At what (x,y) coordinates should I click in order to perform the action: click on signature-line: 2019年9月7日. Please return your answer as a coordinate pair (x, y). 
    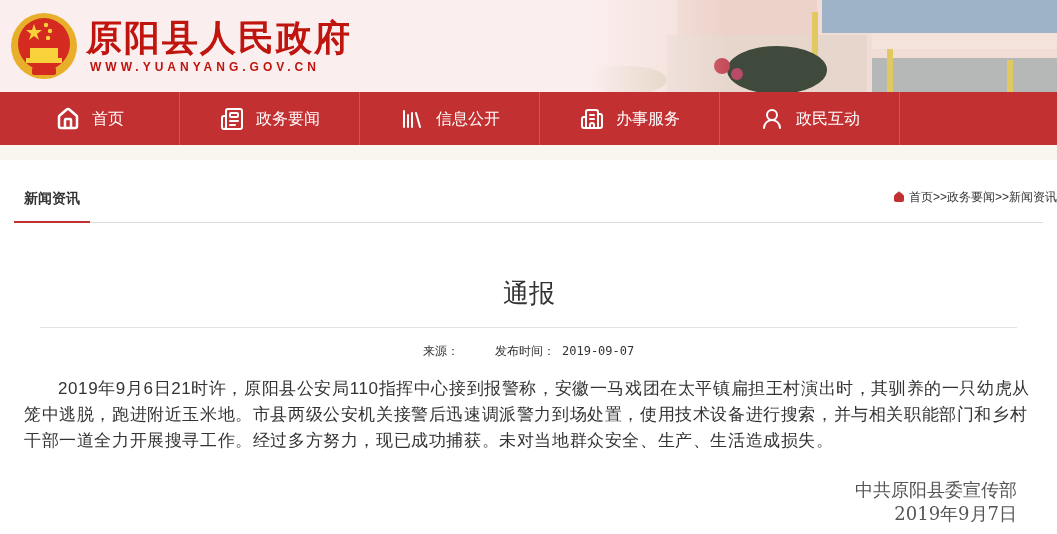
    Looking at the image, I should click on (955, 514).